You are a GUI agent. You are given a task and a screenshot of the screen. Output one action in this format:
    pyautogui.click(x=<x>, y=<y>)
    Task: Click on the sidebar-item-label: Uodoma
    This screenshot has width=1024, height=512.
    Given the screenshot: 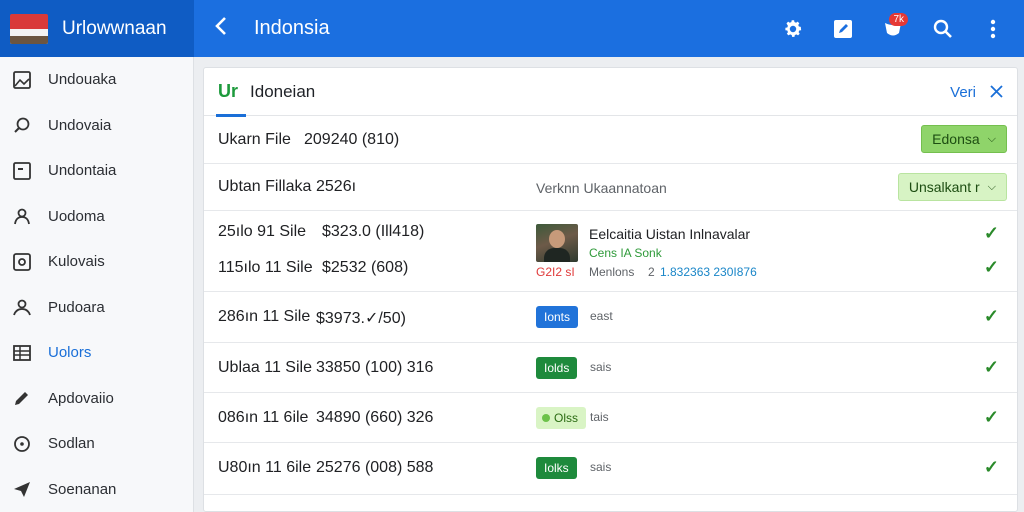 What is the action you would take?
    pyautogui.click(x=76, y=216)
    